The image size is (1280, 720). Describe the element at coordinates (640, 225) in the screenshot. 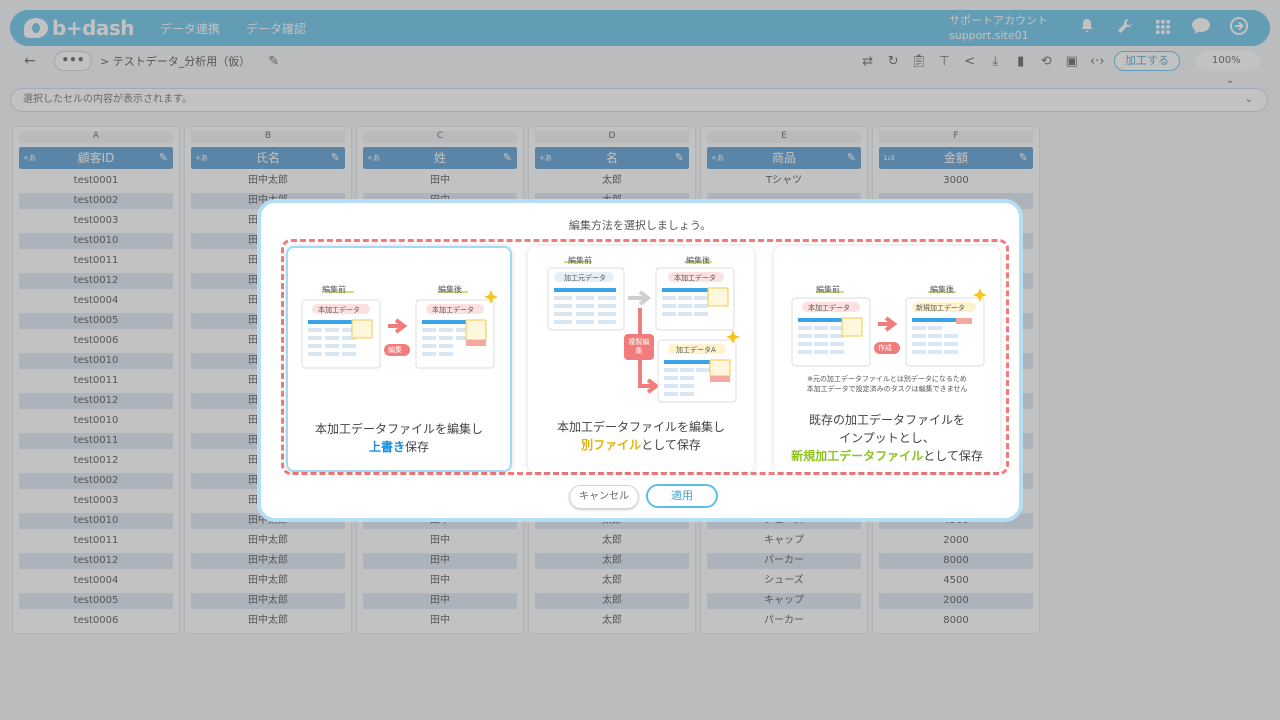

I see `dialog-title: 編集方法を選択しましょう。` at that location.